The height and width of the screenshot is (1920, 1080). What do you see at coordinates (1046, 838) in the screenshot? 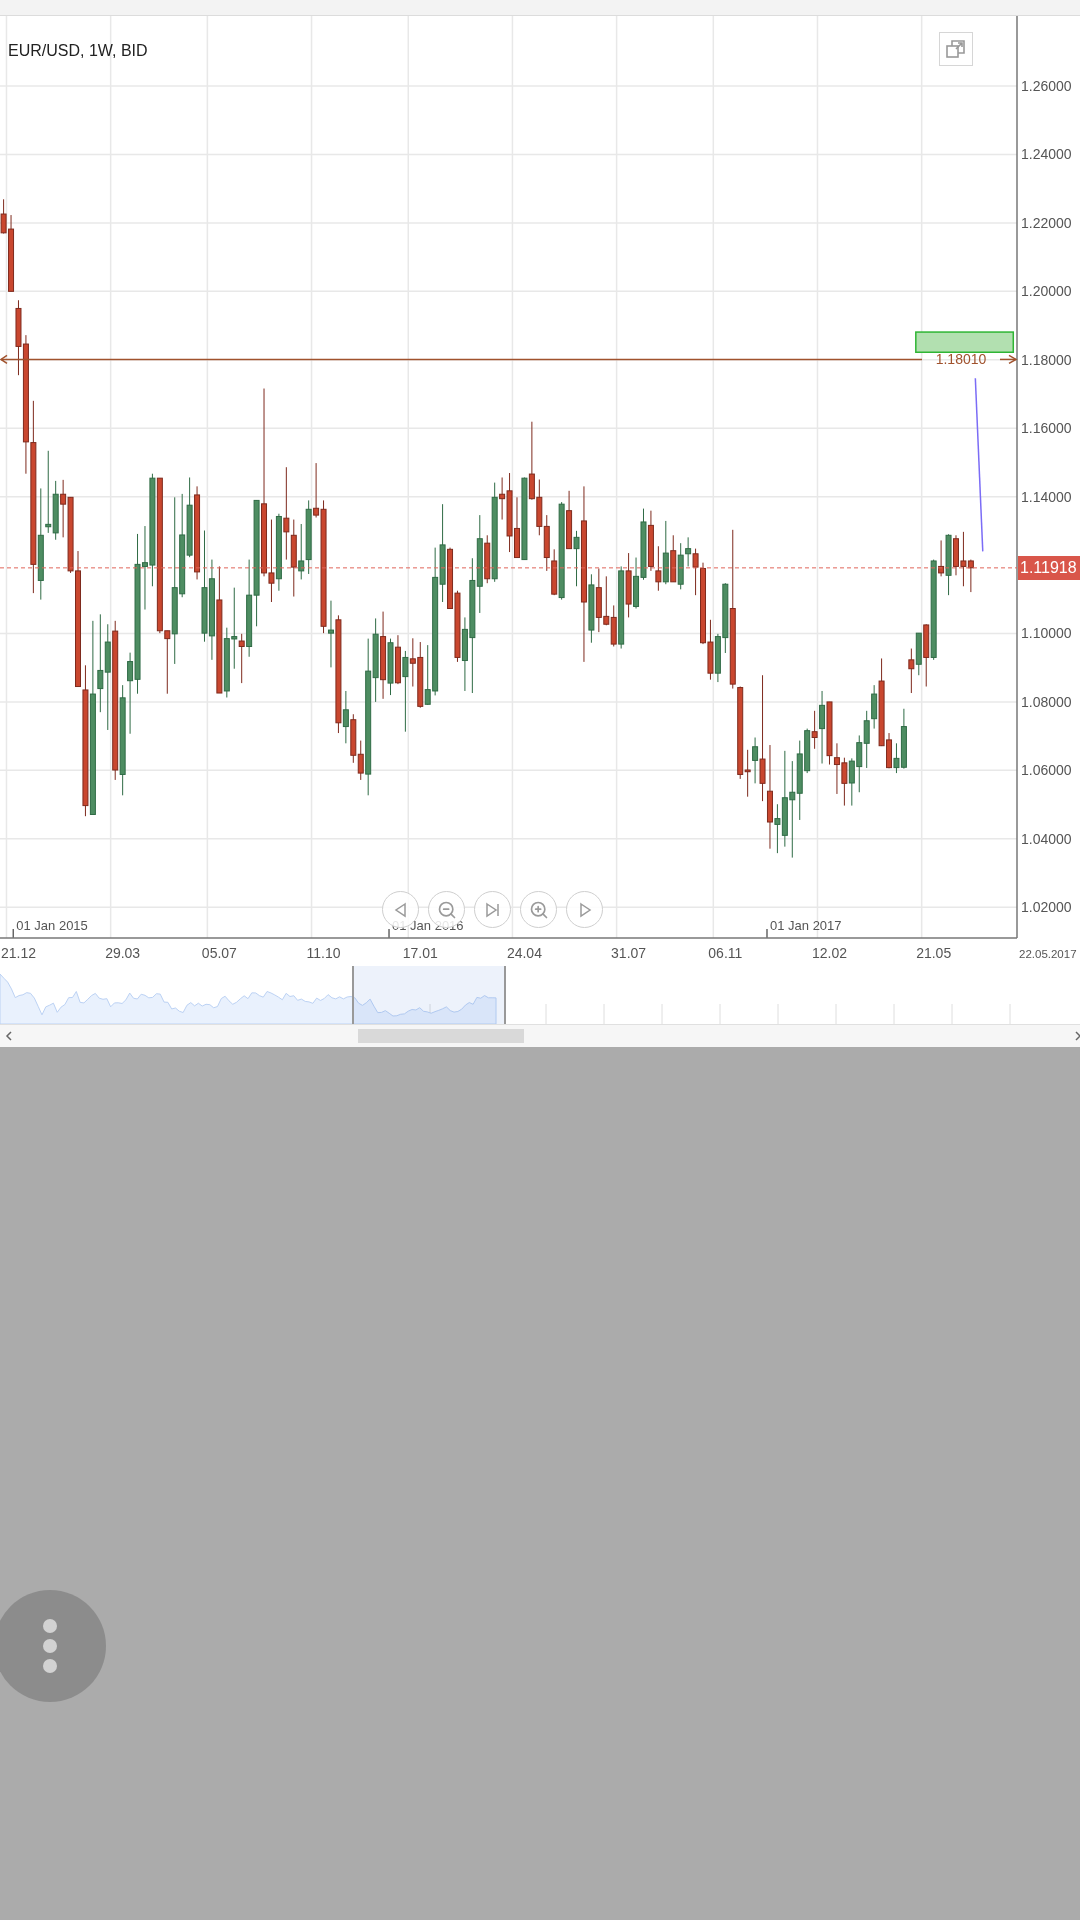
I see `price-axis-label: 1.04000` at bounding box center [1046, 838].